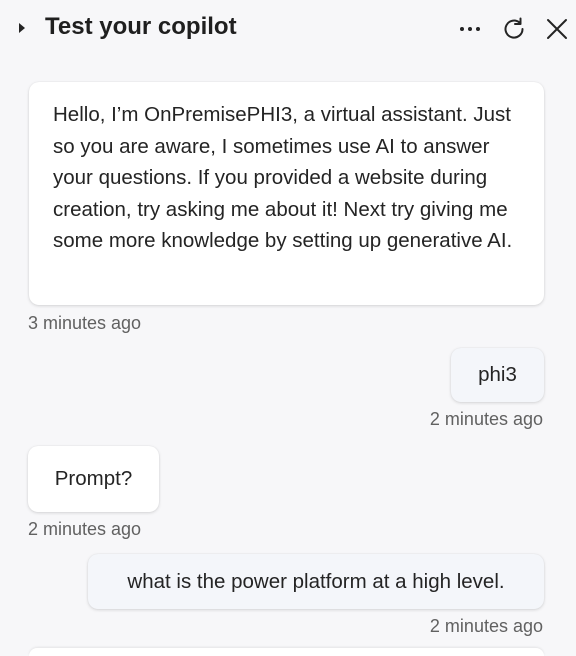 This screenshot has height=656, width=576. I want to click on message-timestamp: 3 minutes ago, so click(85, 323).